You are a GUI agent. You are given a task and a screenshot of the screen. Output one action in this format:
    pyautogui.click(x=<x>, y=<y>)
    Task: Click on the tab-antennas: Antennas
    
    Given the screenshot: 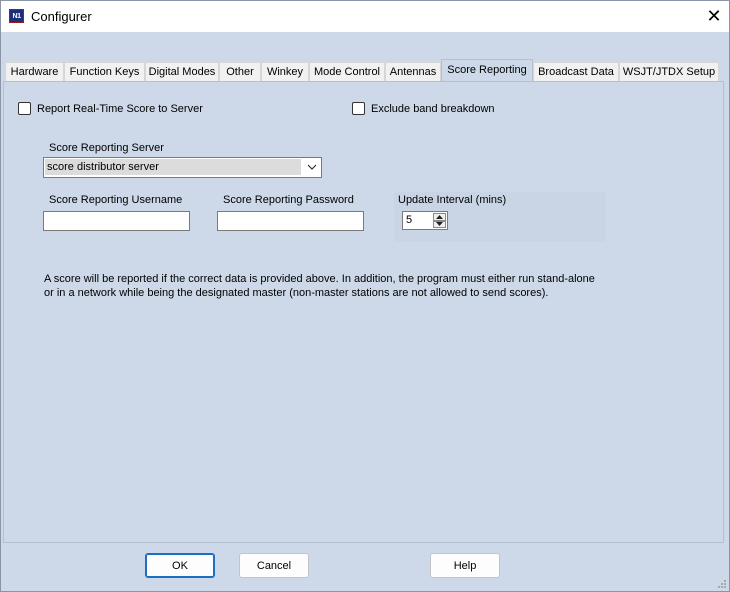 What is the action you would take?
    pyautogui.click(x=413, y=71)
    